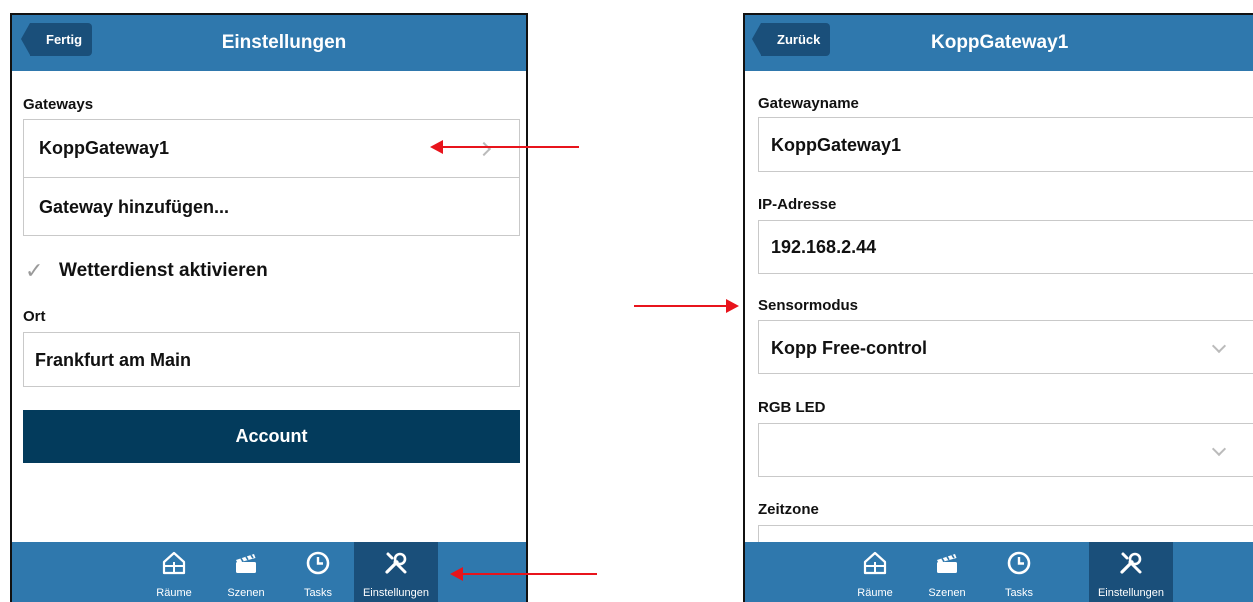 Image resolution: width=1253 pixels, height=602 pixels. I want to click on annotation-arrow-sensormodus, so click(686, 306).